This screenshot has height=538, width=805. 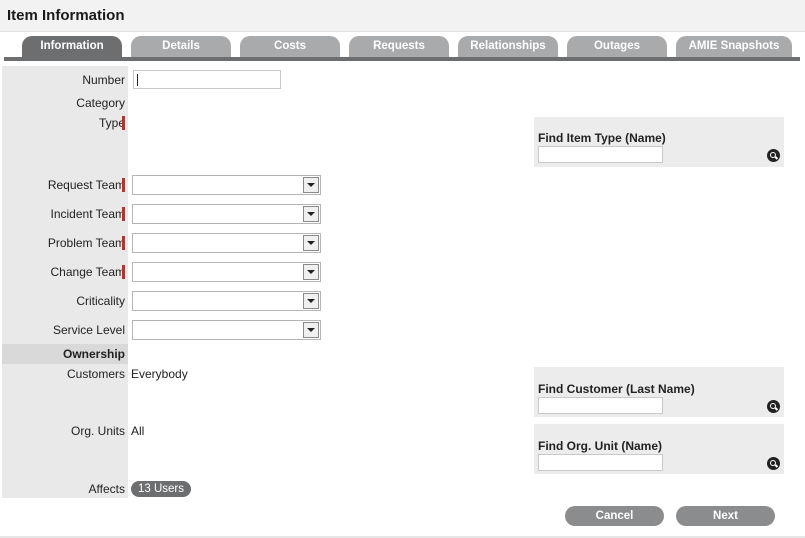 I want to click on tab-outages: Outages, so click(x=617, y=46).